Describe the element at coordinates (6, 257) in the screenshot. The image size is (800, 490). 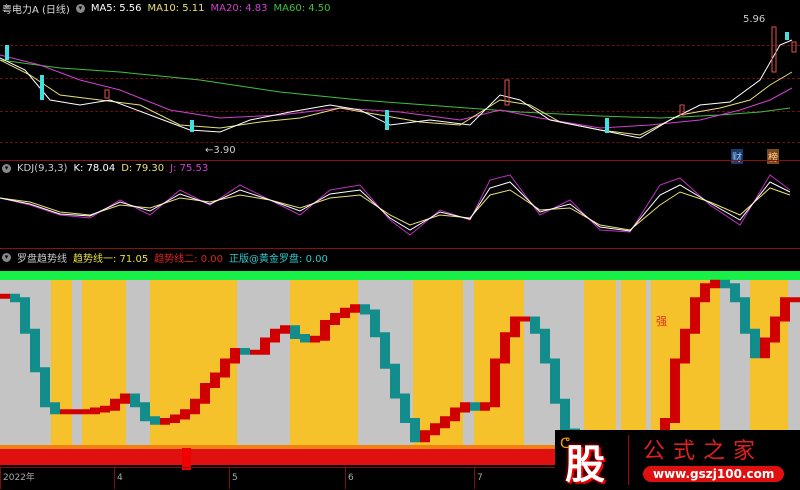
I see `dropdown-icon: ▾` at that location.